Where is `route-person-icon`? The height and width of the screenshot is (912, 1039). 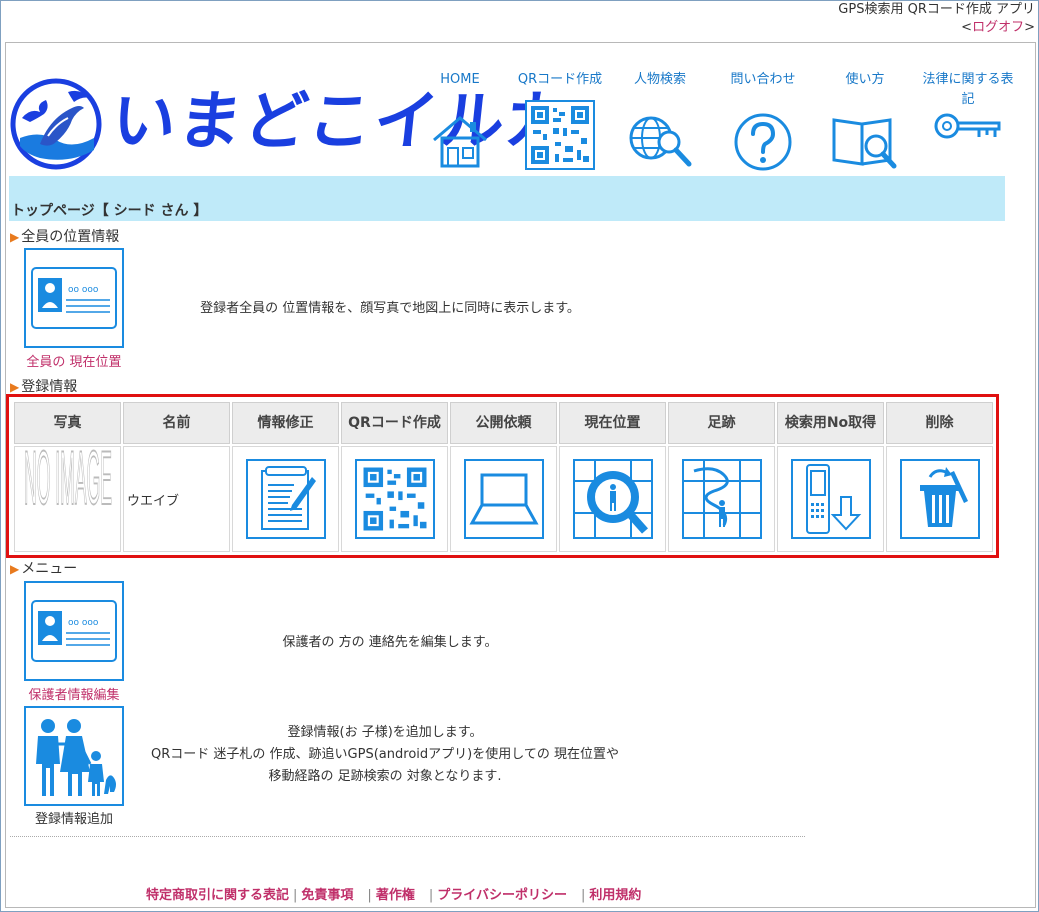 route-person-icon is located at coordinates (721, 499).